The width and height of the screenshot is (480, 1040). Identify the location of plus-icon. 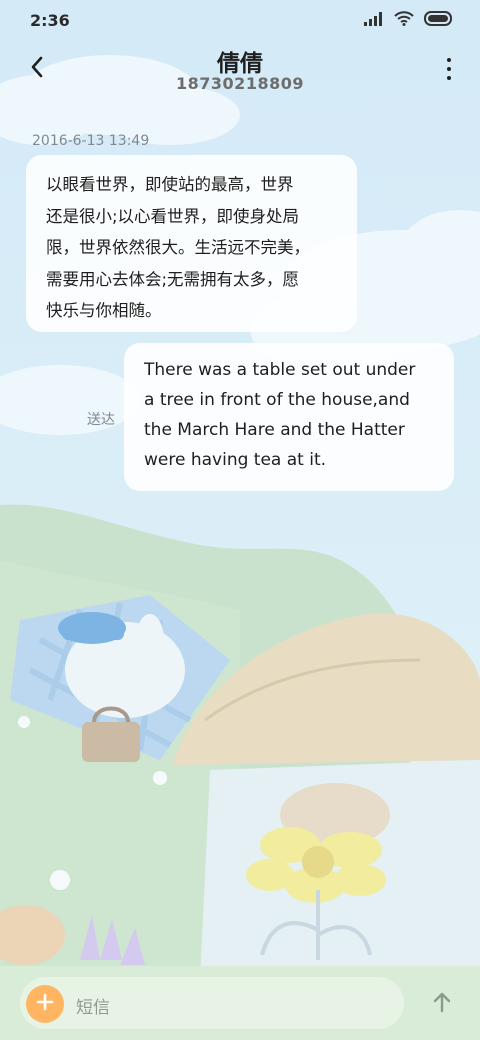
(45, 1004).